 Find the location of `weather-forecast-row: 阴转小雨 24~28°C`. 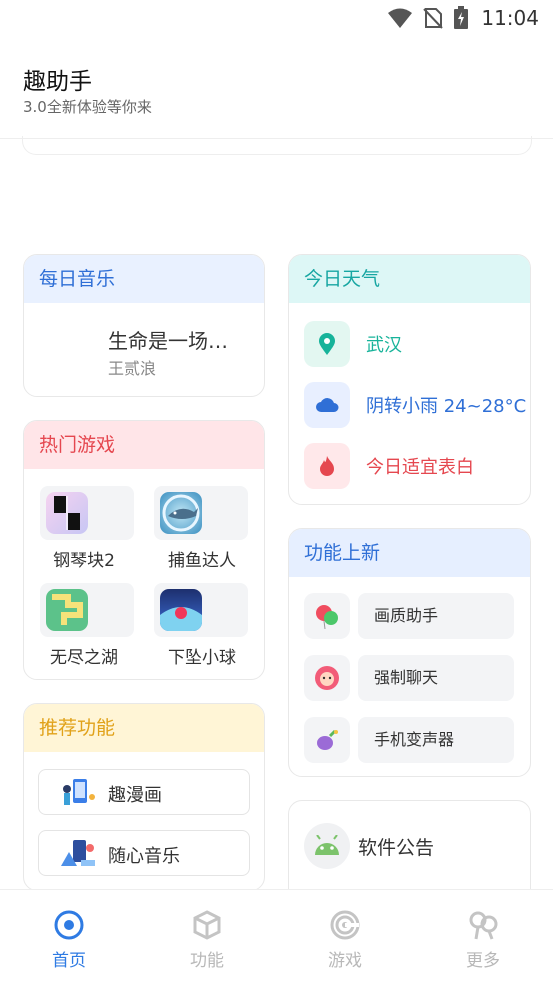

weather-forecast-row: 阴转小雨 24~28°C is located at coordinates (415, 405).